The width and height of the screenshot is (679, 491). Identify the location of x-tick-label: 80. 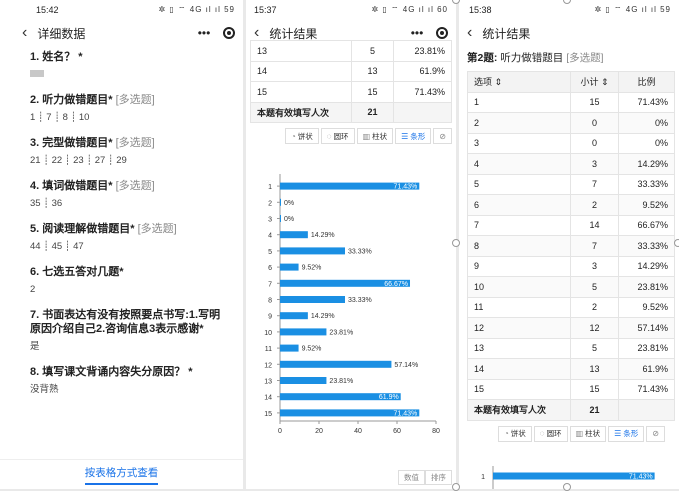
(436, 431).